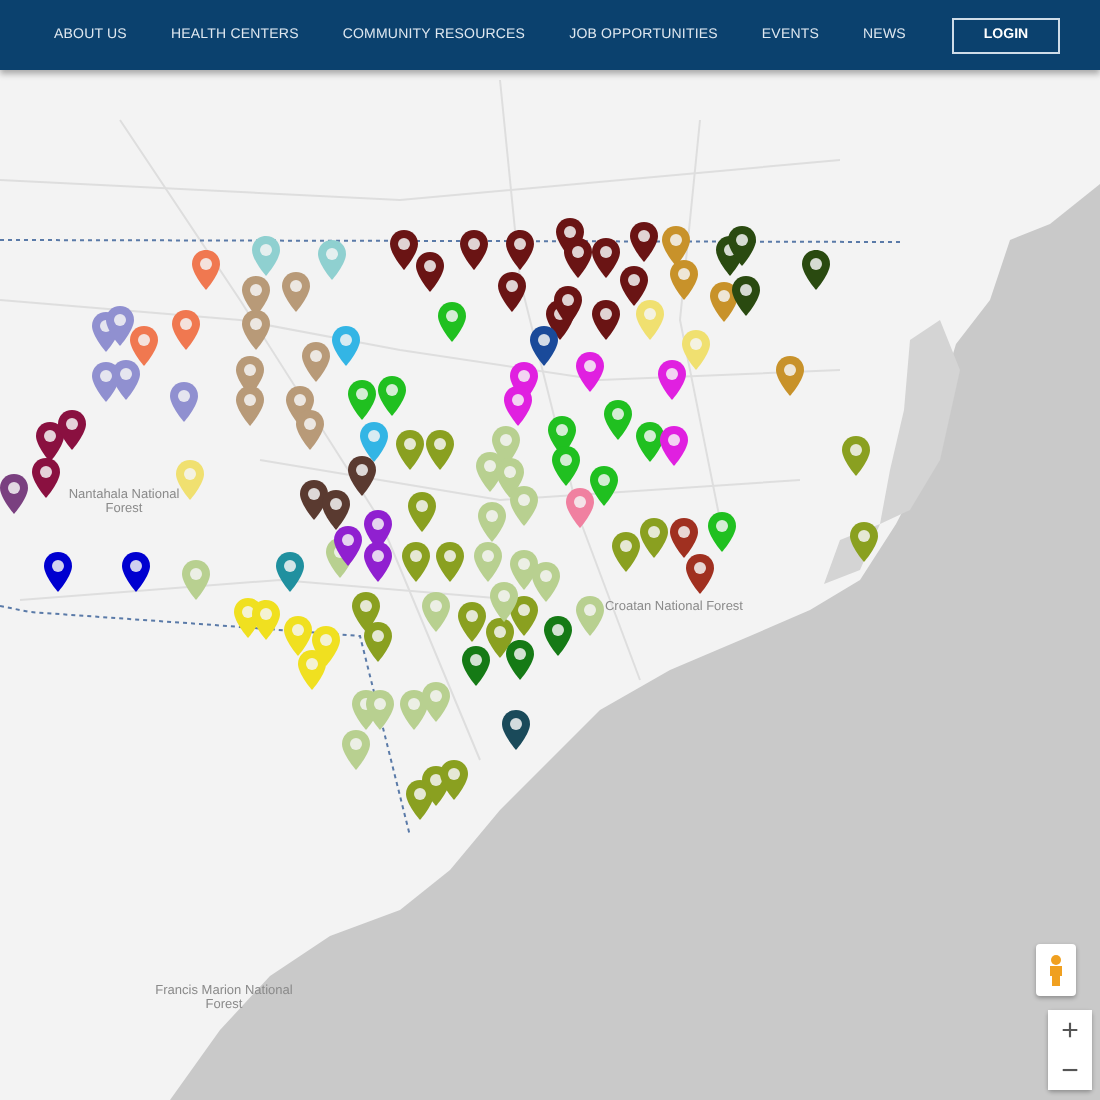 The width and height of the screenshot is (1100, 1100). I want to click on zoom-in-button: +, so click(1070, 1030).